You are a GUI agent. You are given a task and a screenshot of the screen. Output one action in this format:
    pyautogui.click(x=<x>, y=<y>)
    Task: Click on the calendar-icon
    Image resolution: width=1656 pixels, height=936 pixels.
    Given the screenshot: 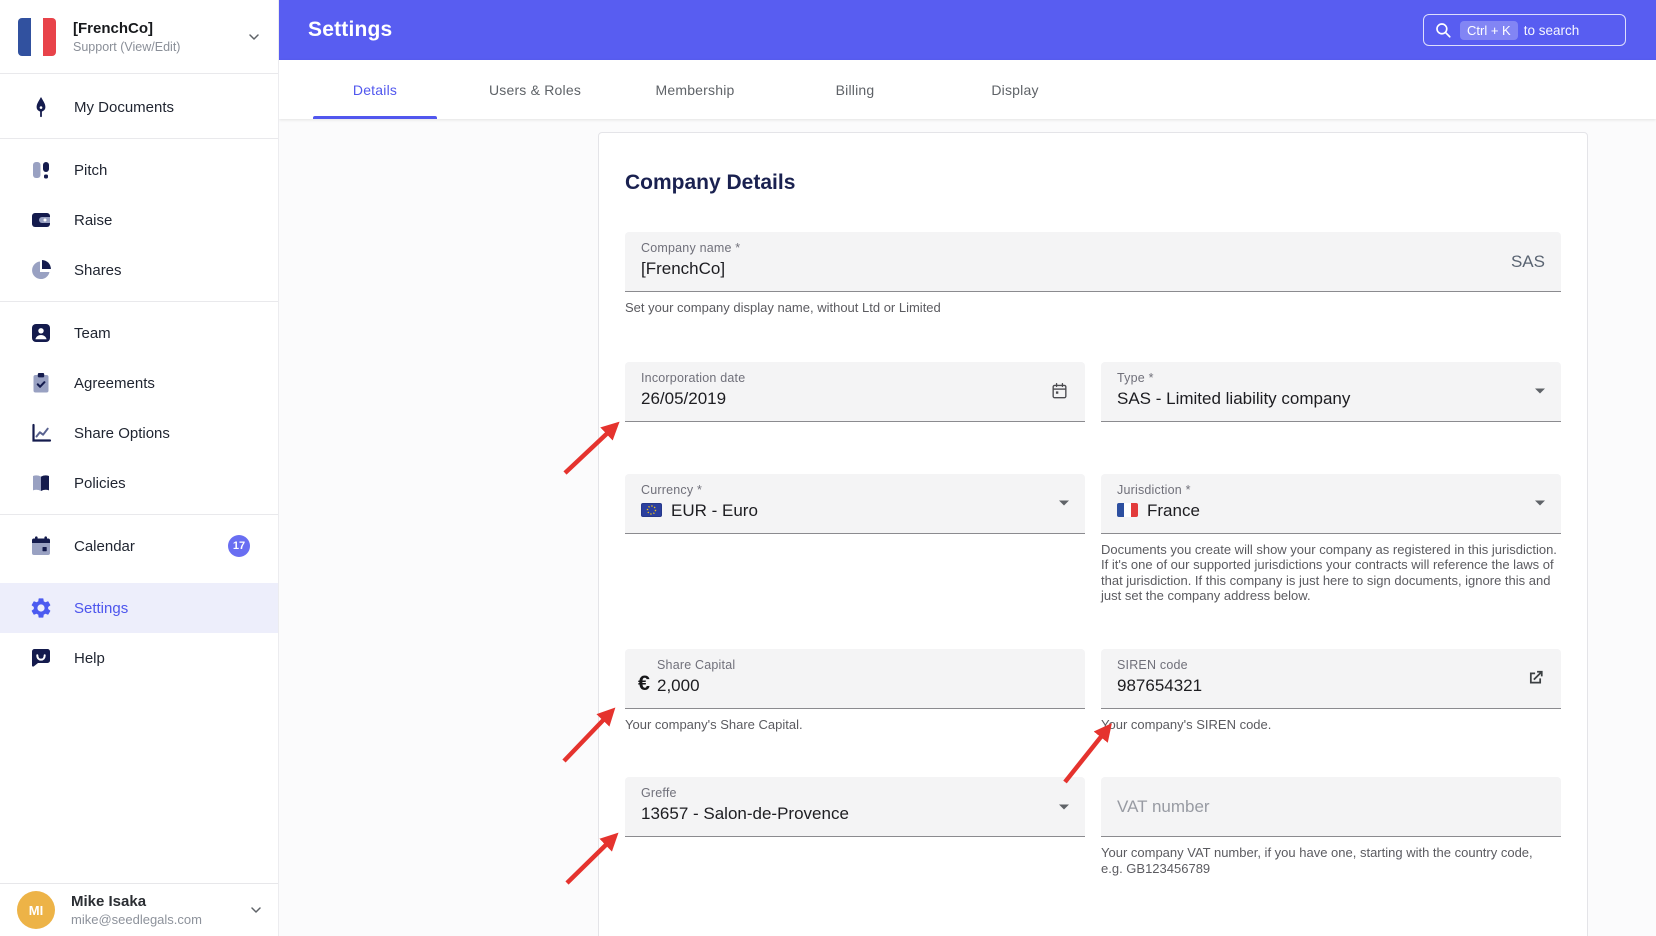 What is the action you would take?
    pyautogui.click(x=41, y=546)
    